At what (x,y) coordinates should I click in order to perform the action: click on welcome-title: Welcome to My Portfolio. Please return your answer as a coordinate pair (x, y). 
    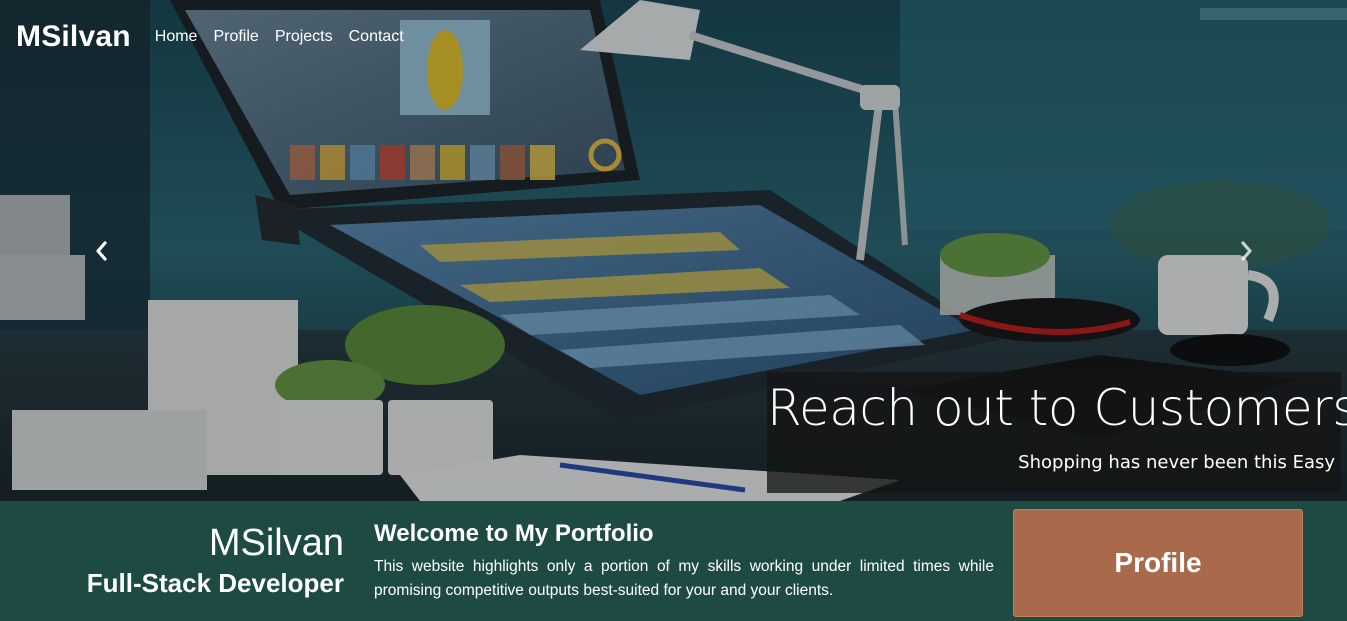
    Looking at the image, I should click on (514, 533).